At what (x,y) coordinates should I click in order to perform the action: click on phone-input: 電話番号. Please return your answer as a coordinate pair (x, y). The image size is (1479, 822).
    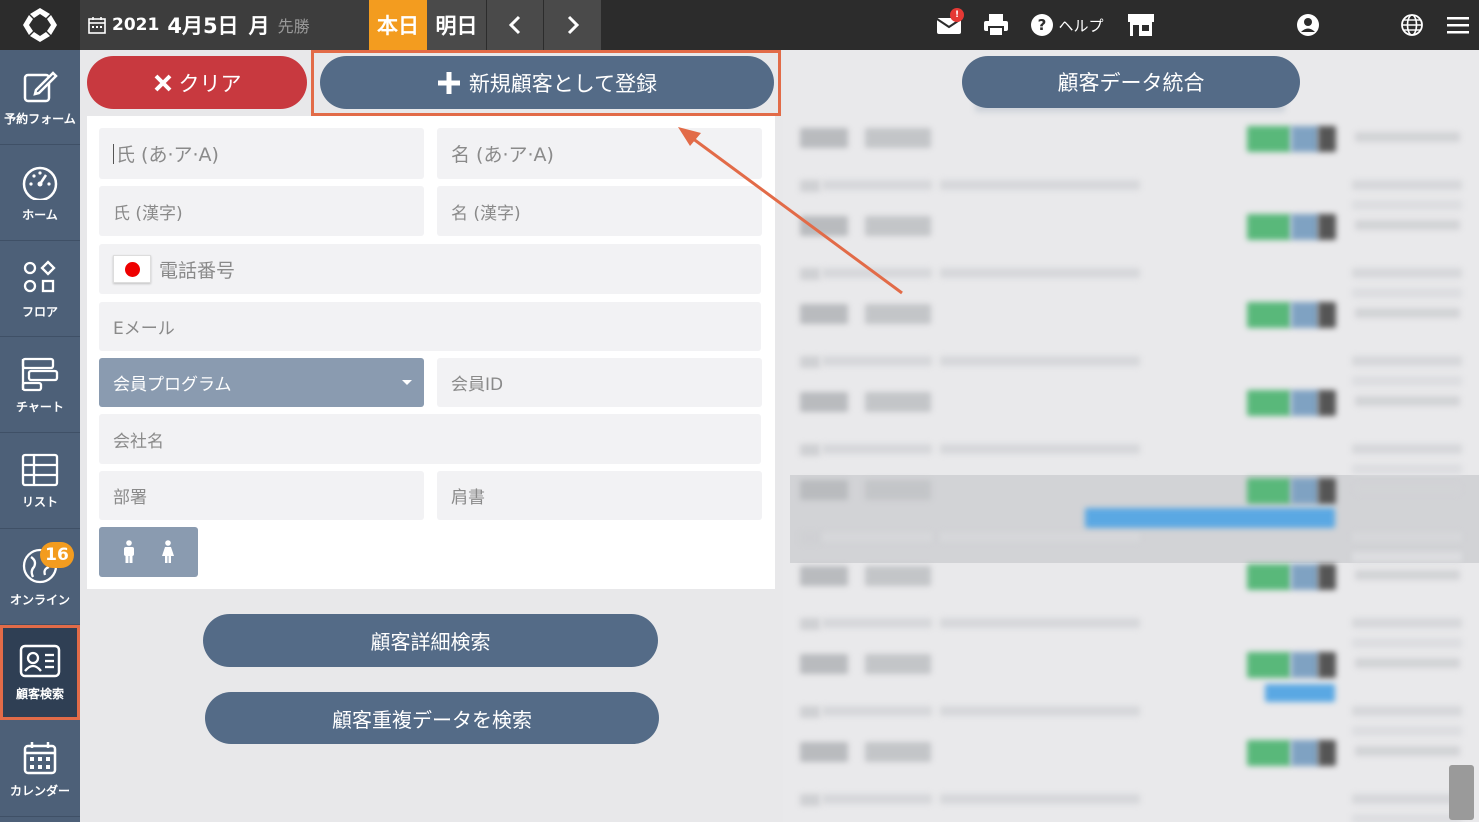
    Looking at the image, I should click on (430, 269).